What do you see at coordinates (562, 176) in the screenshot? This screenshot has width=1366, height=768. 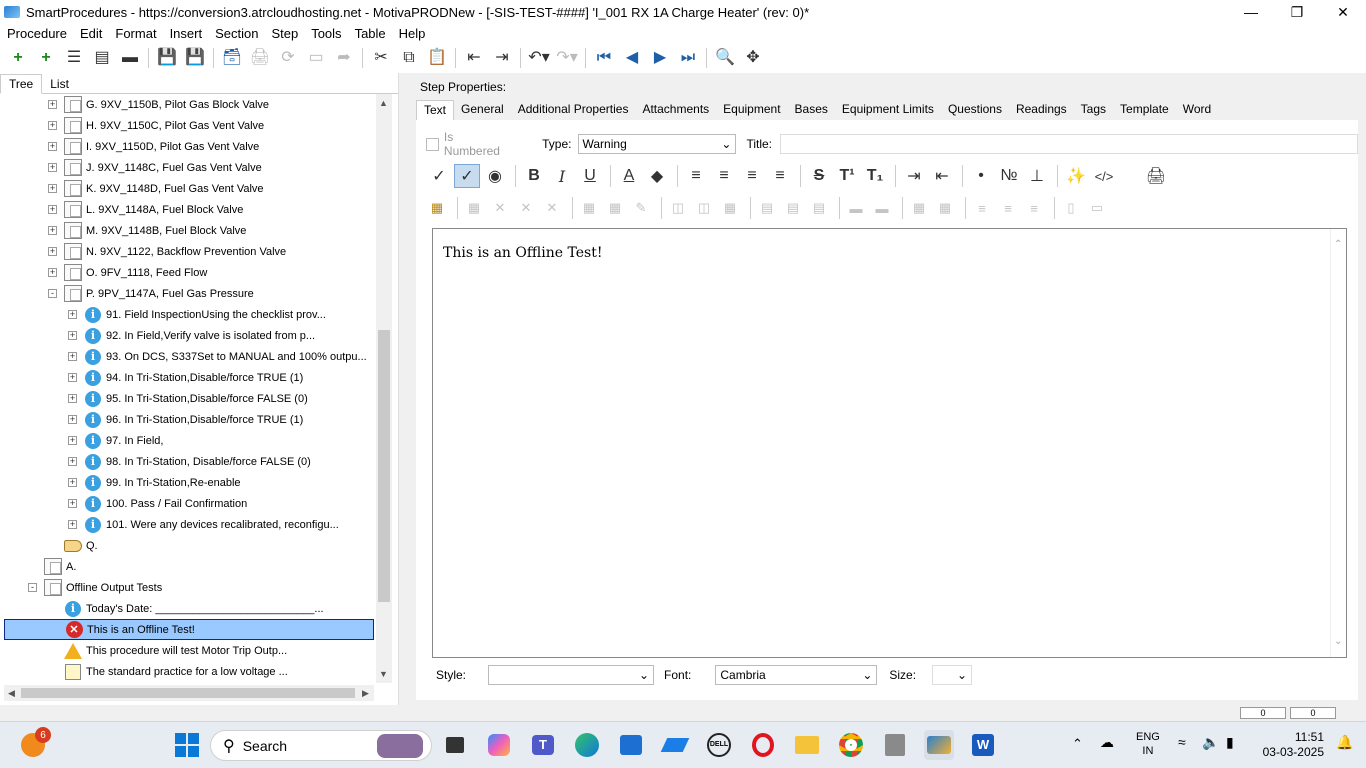 I see `italic-icon: I` at bounding box center [562, 176].